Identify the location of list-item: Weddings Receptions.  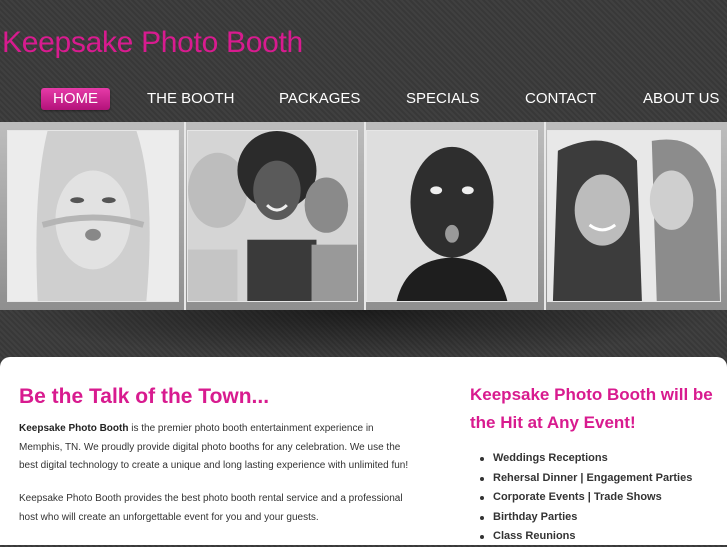
(585, 459).